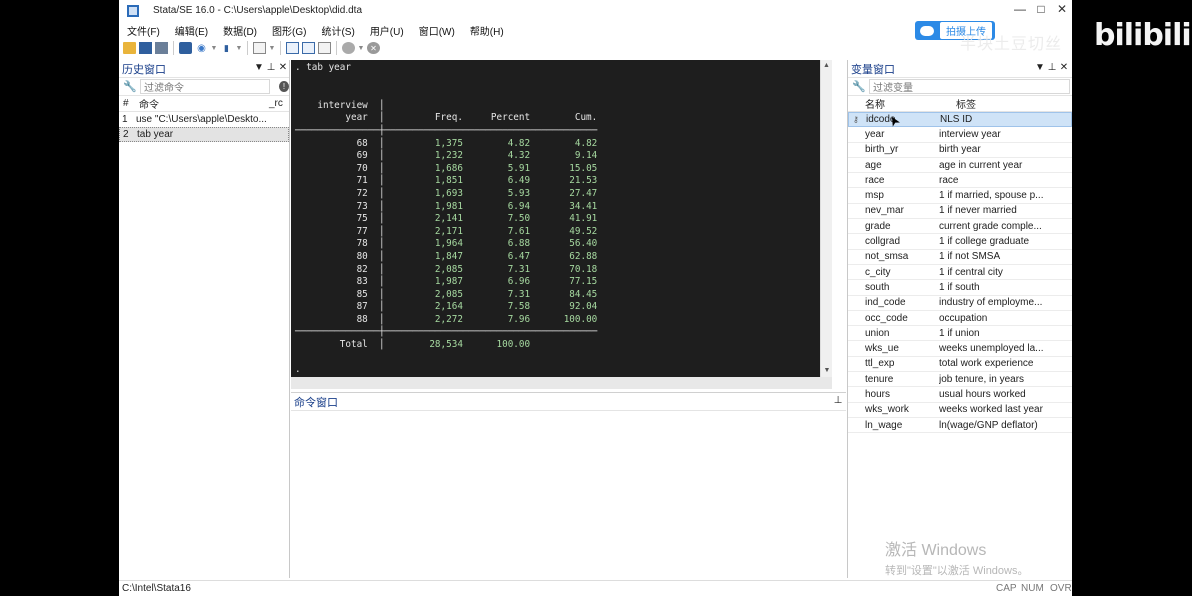 The height and width of the screenshot is (596, 1192). Describe the element at coordinates (185, 48) in the screenshot. I see `log-icon` at that location.